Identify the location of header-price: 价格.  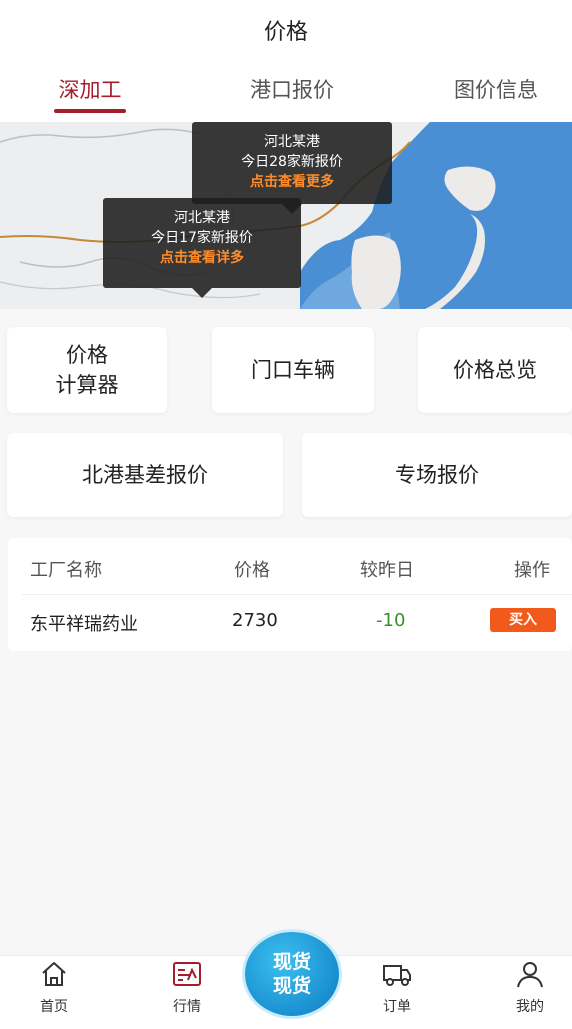
(252, 570).